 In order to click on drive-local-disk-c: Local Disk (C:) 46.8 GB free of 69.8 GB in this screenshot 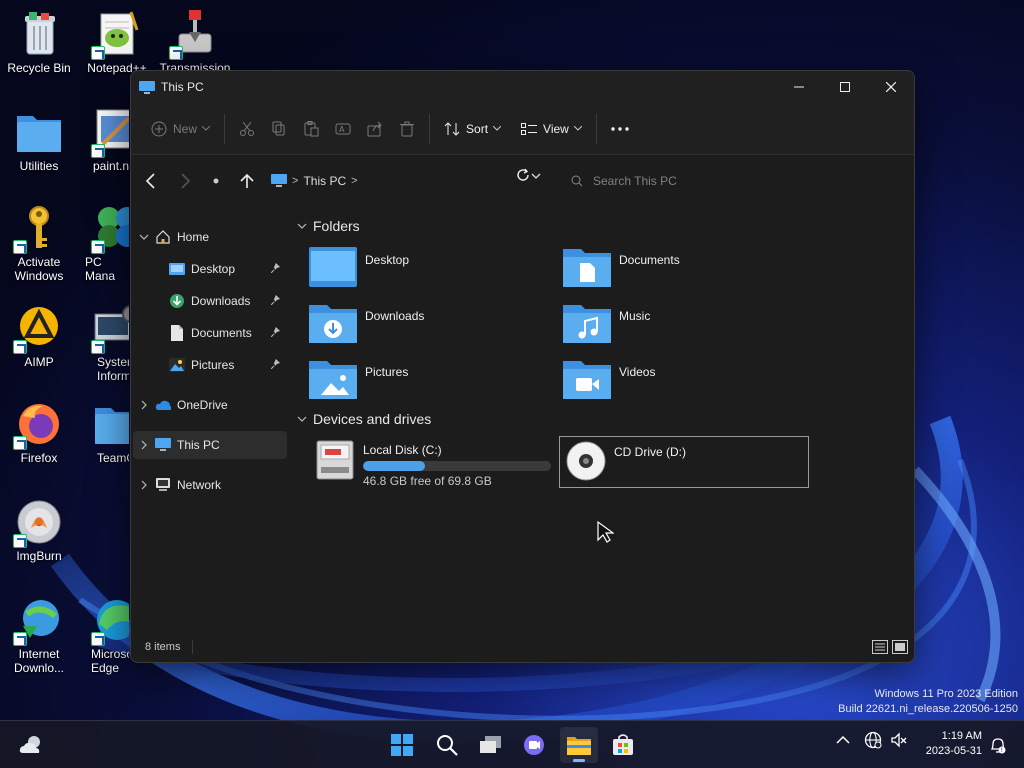, I will do `click(431, 463)`.